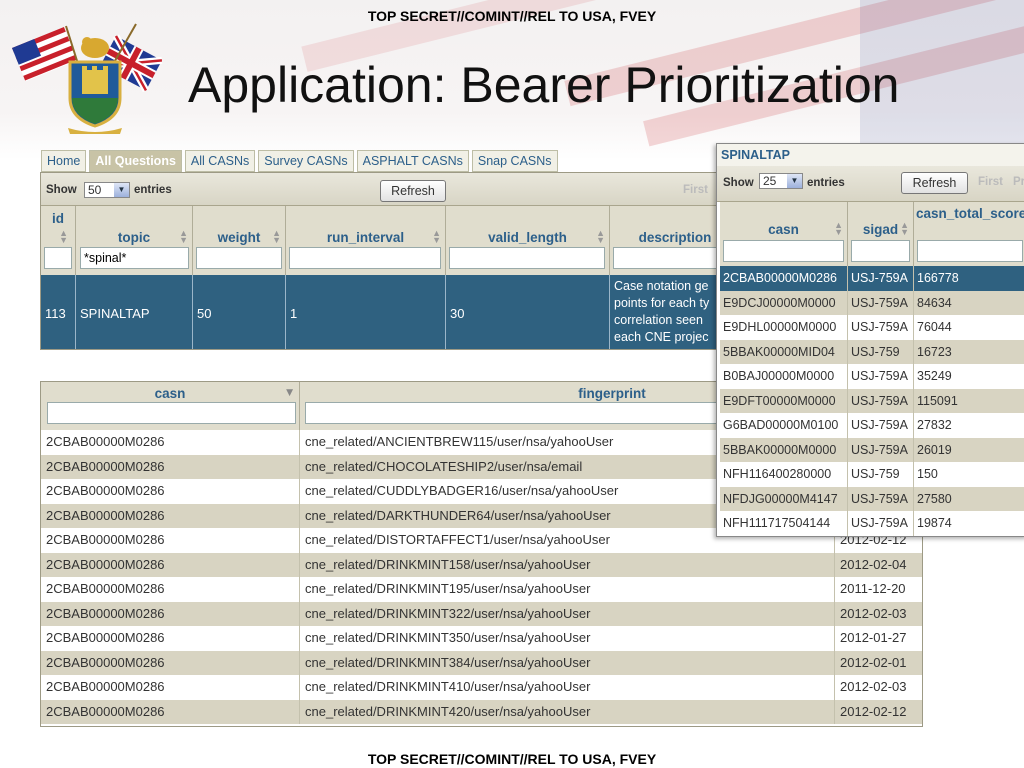 The height and width of the screenshot is (768, 1024). Describe the element at coordinates (544, 85) in the screenshot. I see `page-title: Application: Bearer Prioritization` at that location.